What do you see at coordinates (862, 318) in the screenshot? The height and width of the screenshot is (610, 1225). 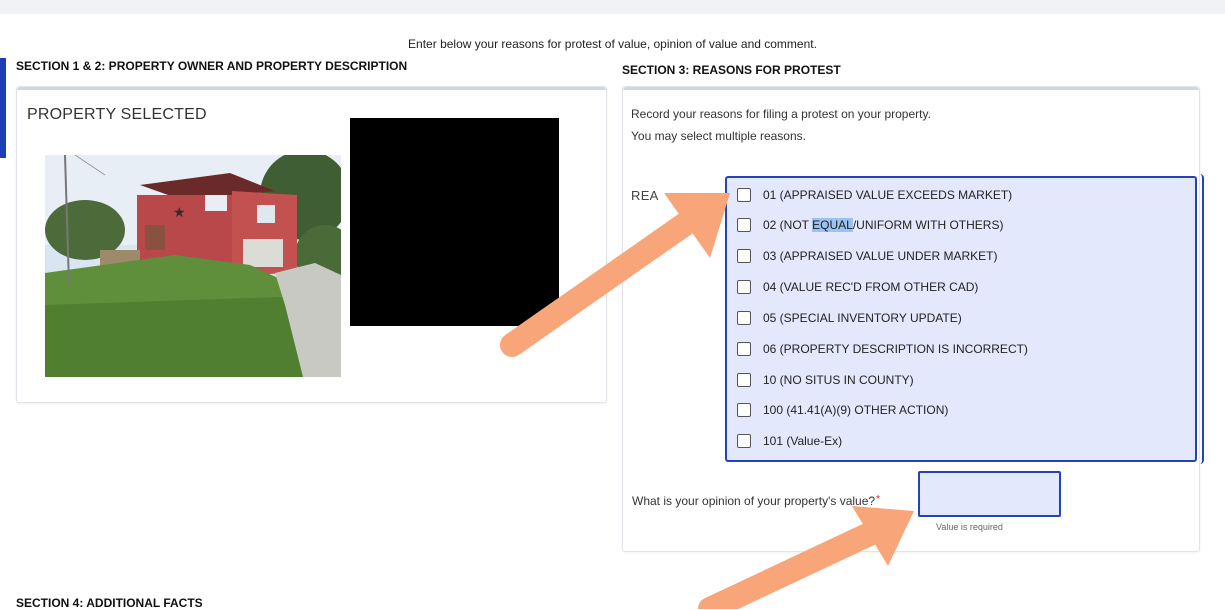 I see `reason-label: 05 (SPECIAL INVENTORY UPDATE)` at bounding box center [862, 318].